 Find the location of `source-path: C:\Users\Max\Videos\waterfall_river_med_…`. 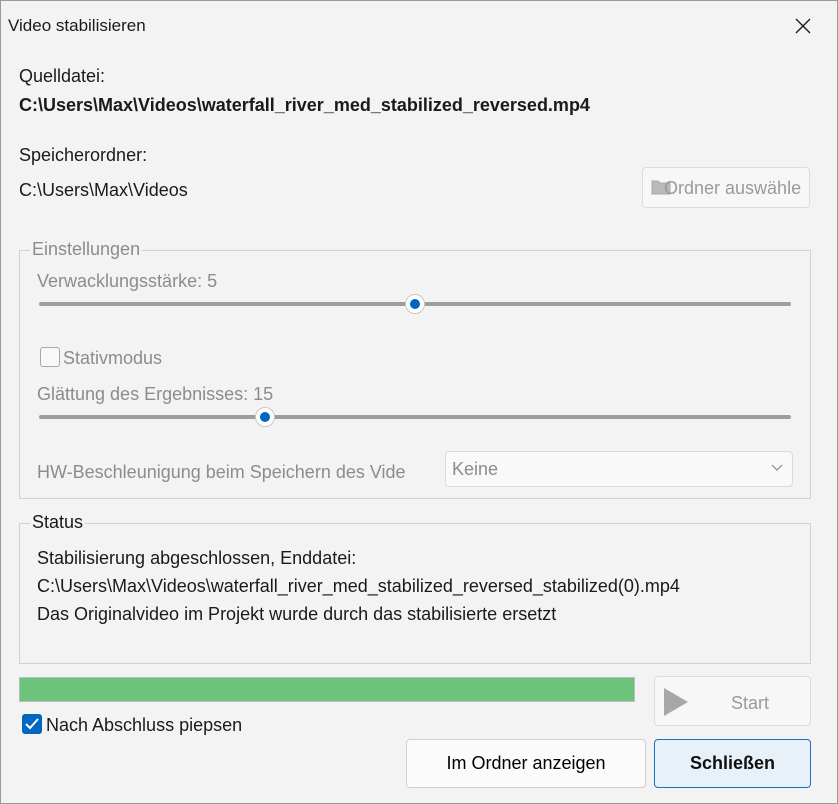

source-path: C:\Users\Max\Videos\waterfall_river_med_… is located at coordinates (304, 105).